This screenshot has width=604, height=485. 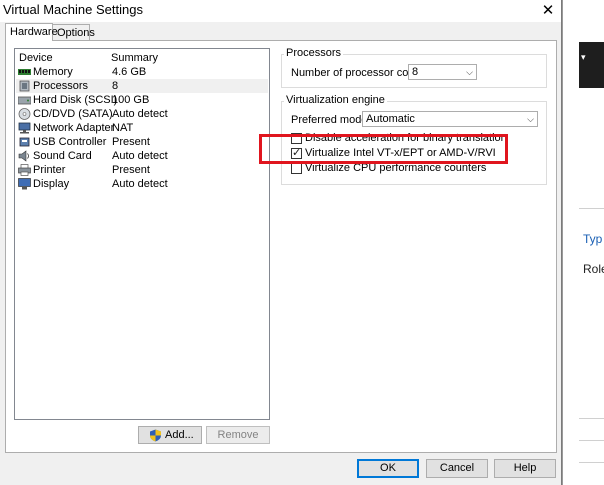 I want to click on device-row-hard-disk: Hard Disk (SCSI) 100 GB, so click(x=142, y=100).